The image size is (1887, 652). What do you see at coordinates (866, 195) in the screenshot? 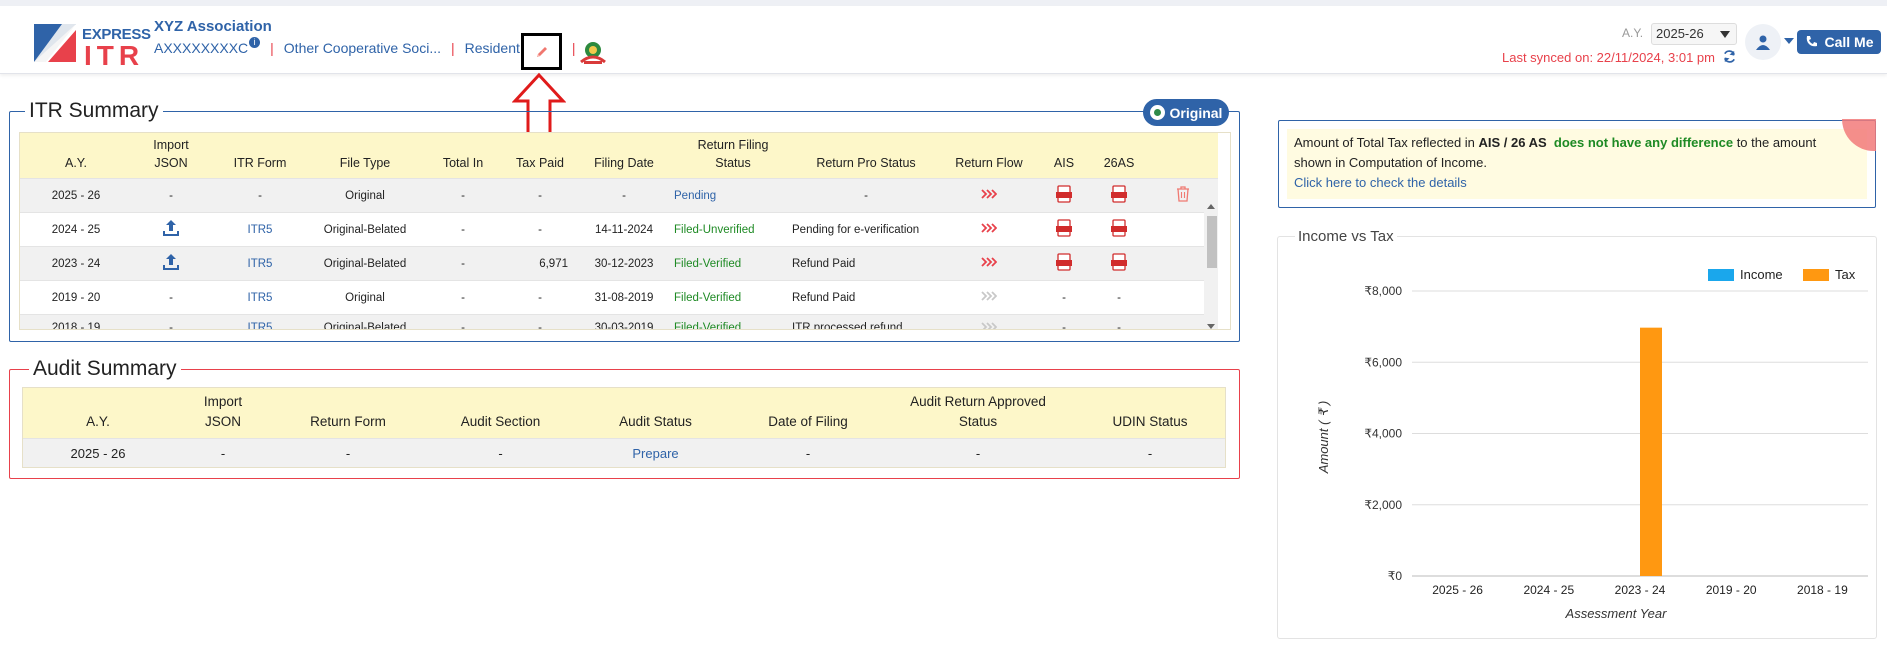
I see `cell-pro-status: -` at bounding box center [866, 195].